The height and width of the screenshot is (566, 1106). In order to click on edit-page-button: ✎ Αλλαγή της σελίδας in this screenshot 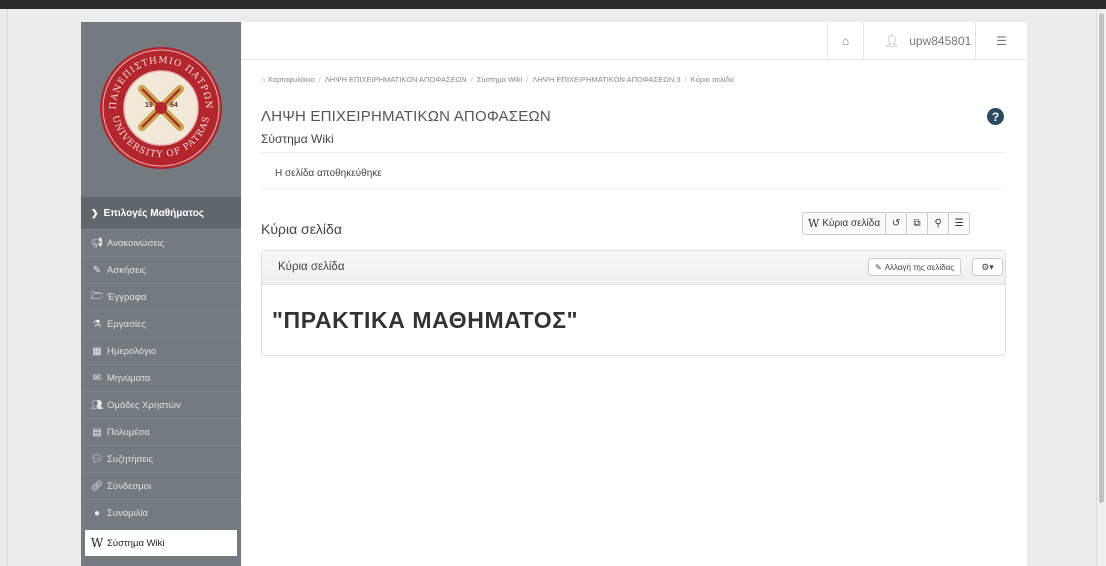, I will do `click(915, 267)`.